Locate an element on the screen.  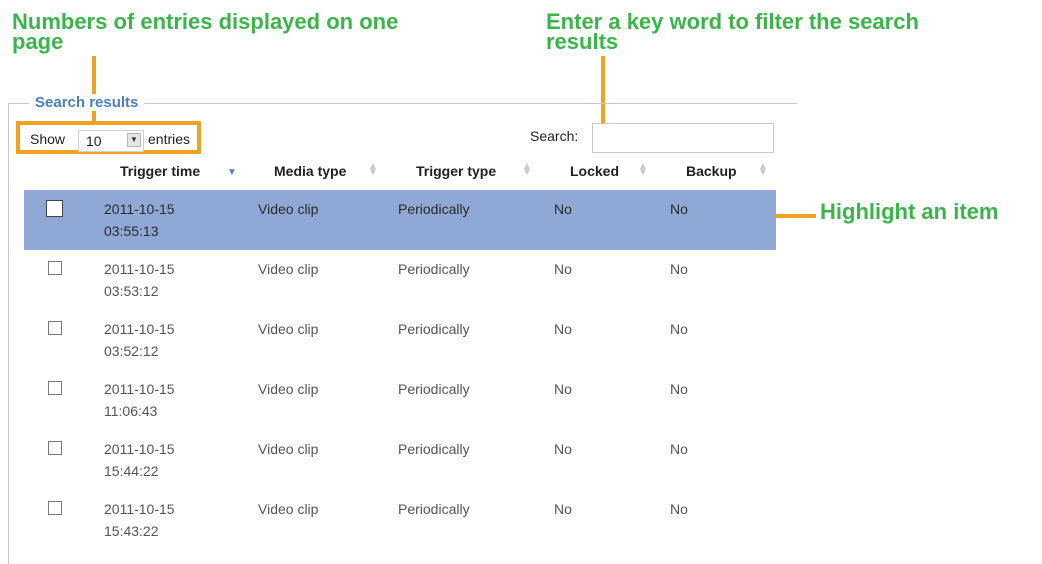
cell-trigger-clock: 15:44:22 is located at coordinates (131, 471).